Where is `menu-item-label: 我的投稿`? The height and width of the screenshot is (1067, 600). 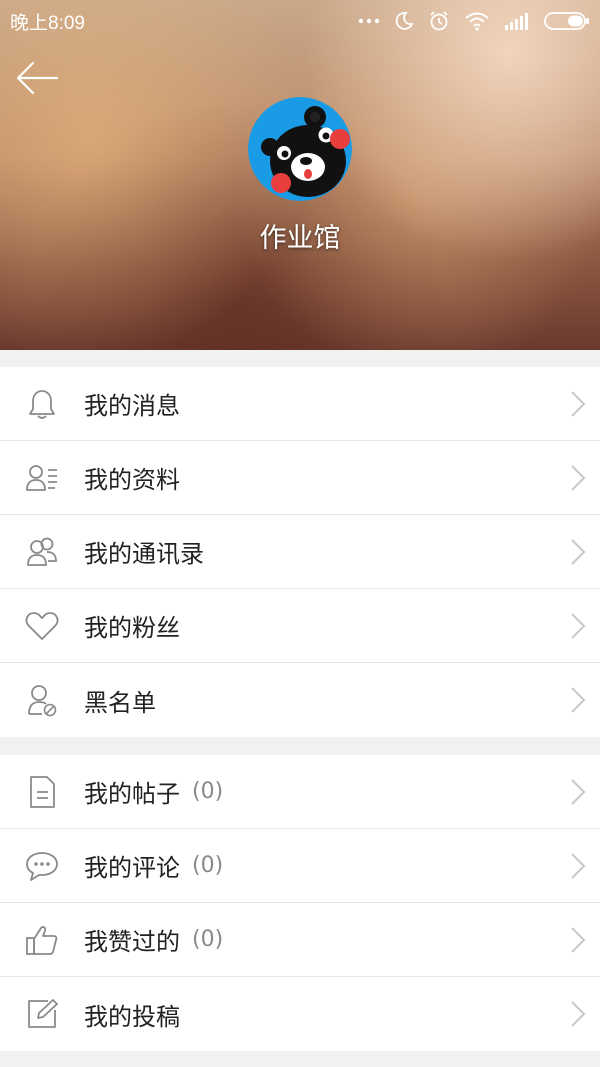 menu-item-label: 我的投稿 is located at coordinates (132, 1016).